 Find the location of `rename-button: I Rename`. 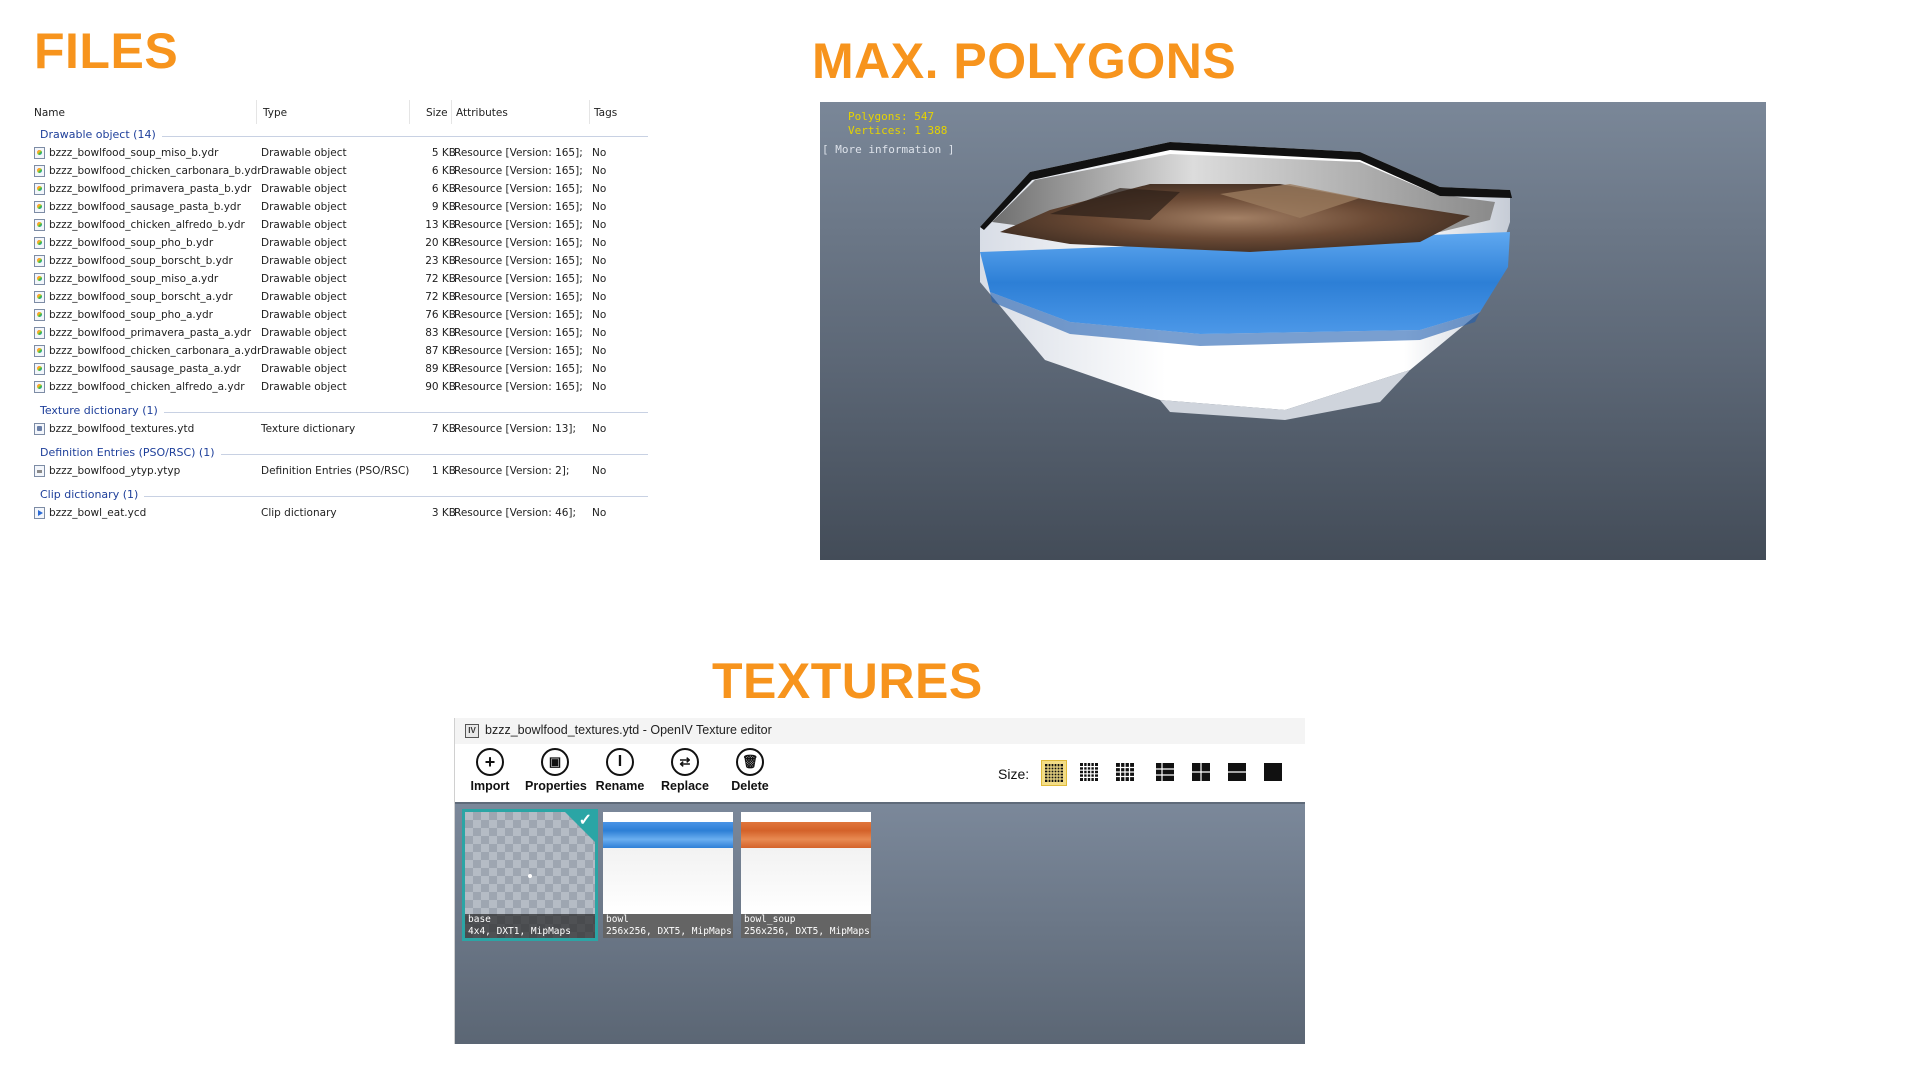

rename-button: I Rename is located at coordinates (620, 770).